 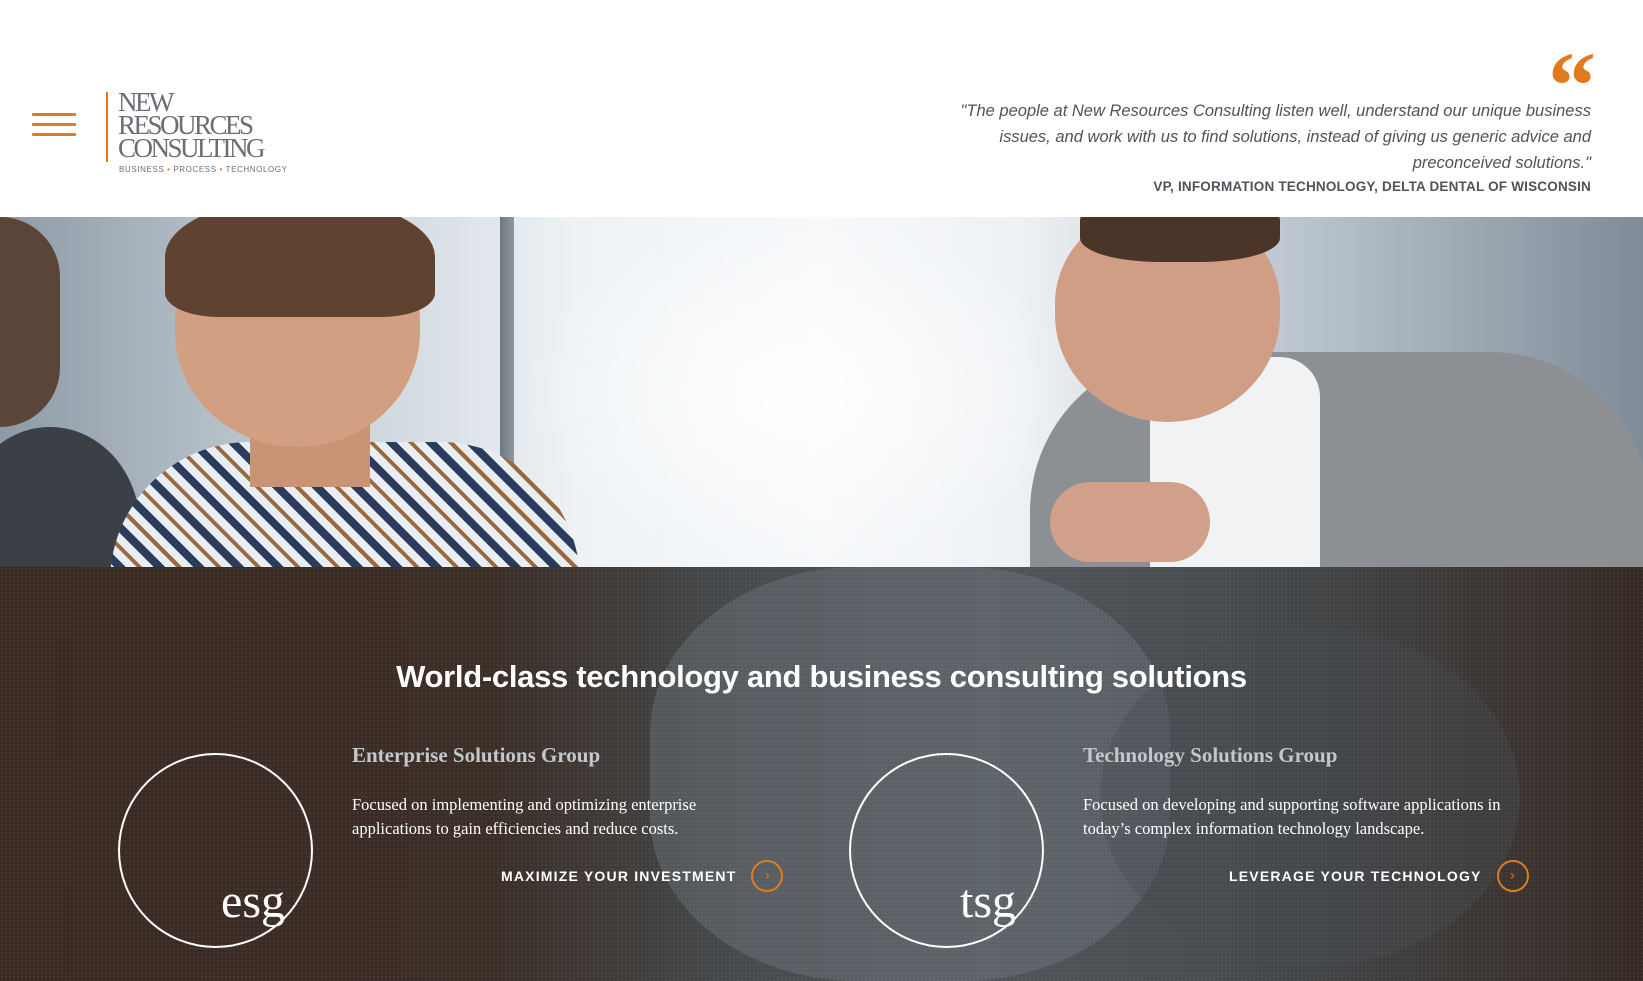 I want to click on leverage-technology-link: LEVERAGE YOUR TECHNOLOGY ›, so click(x=1379, y=876).